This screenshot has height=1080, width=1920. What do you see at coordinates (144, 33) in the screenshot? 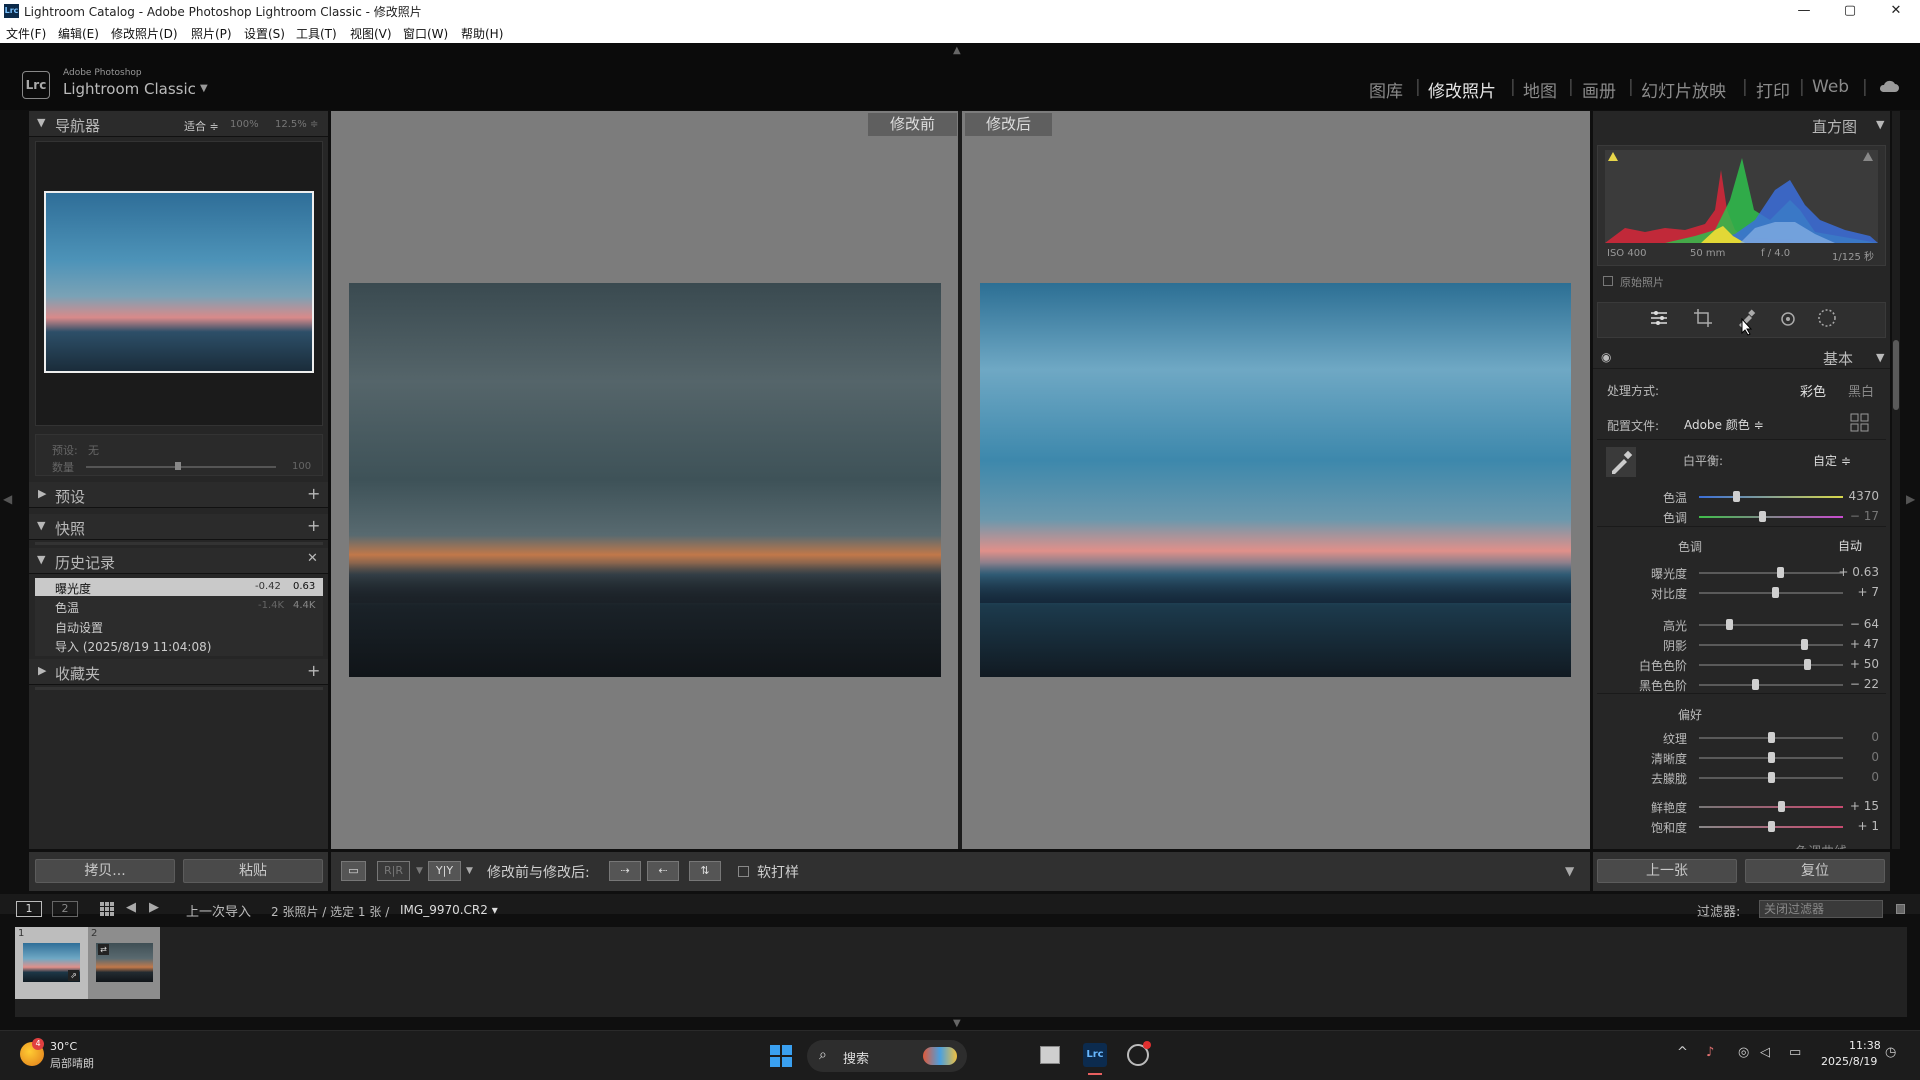
I see `menu-develop: 修改照片(D)` at bounding box center [144, 33].